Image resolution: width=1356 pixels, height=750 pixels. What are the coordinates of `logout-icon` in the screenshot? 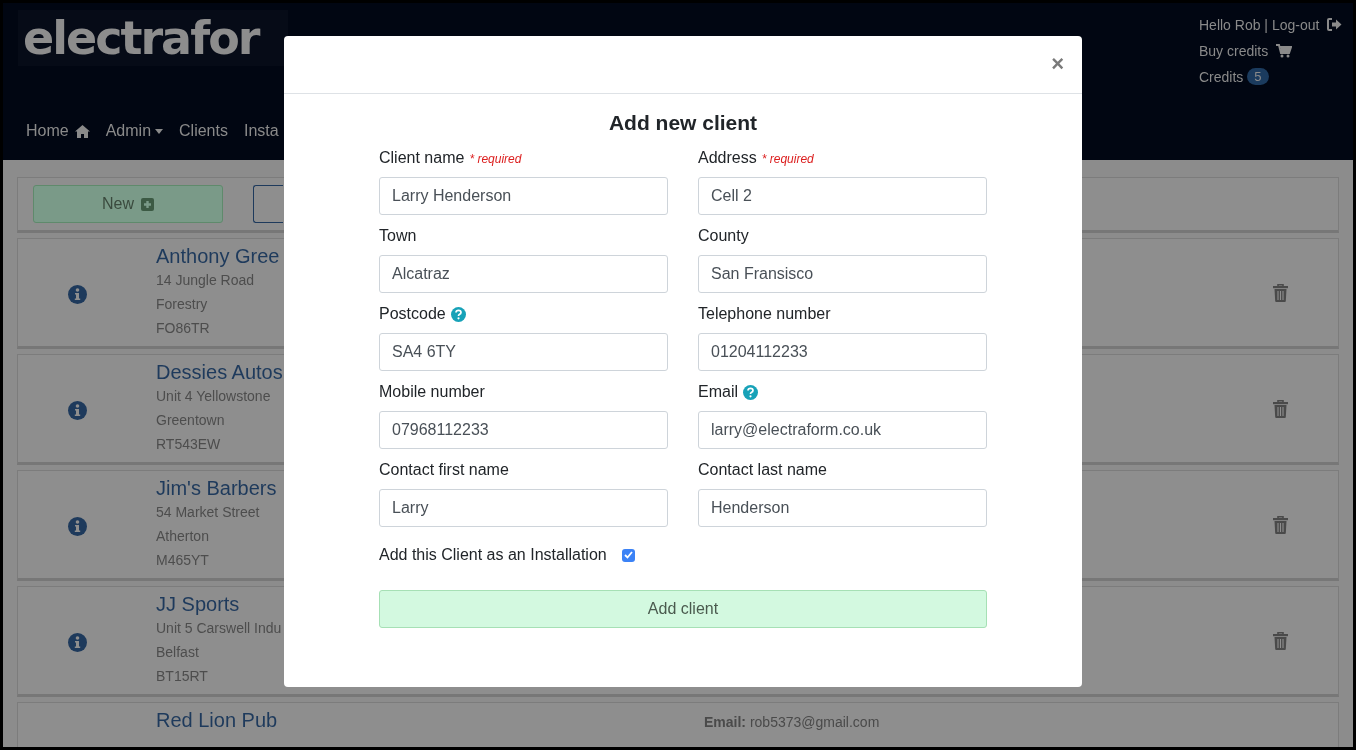 It's located at (1335, 24).